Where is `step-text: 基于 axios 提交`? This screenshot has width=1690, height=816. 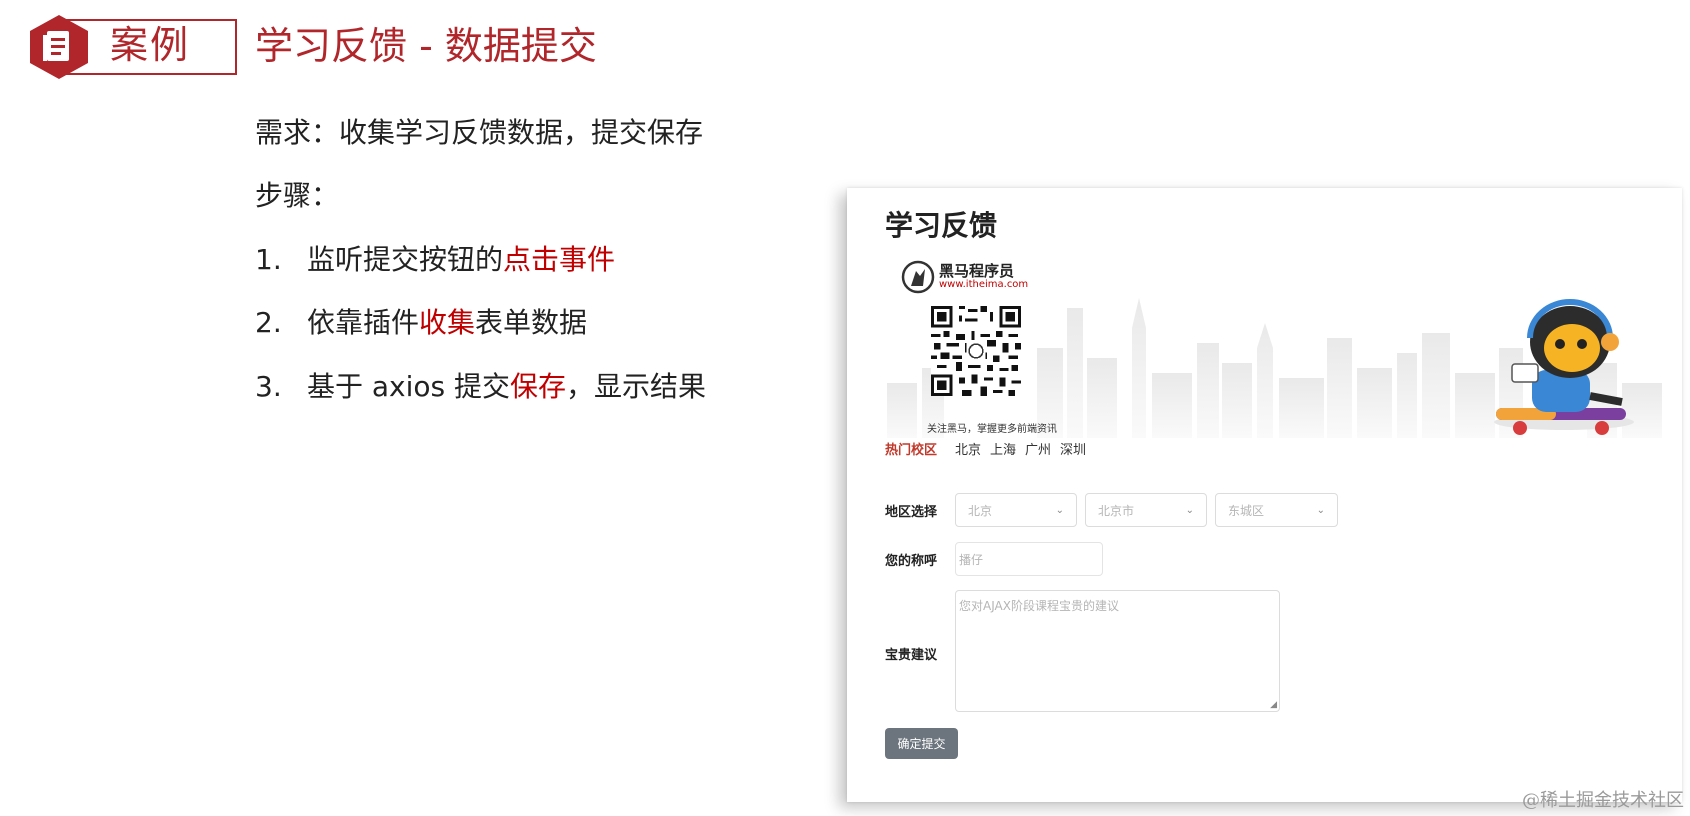 step-text: 基于 axios 提交 is located at coordinates (409, 386).